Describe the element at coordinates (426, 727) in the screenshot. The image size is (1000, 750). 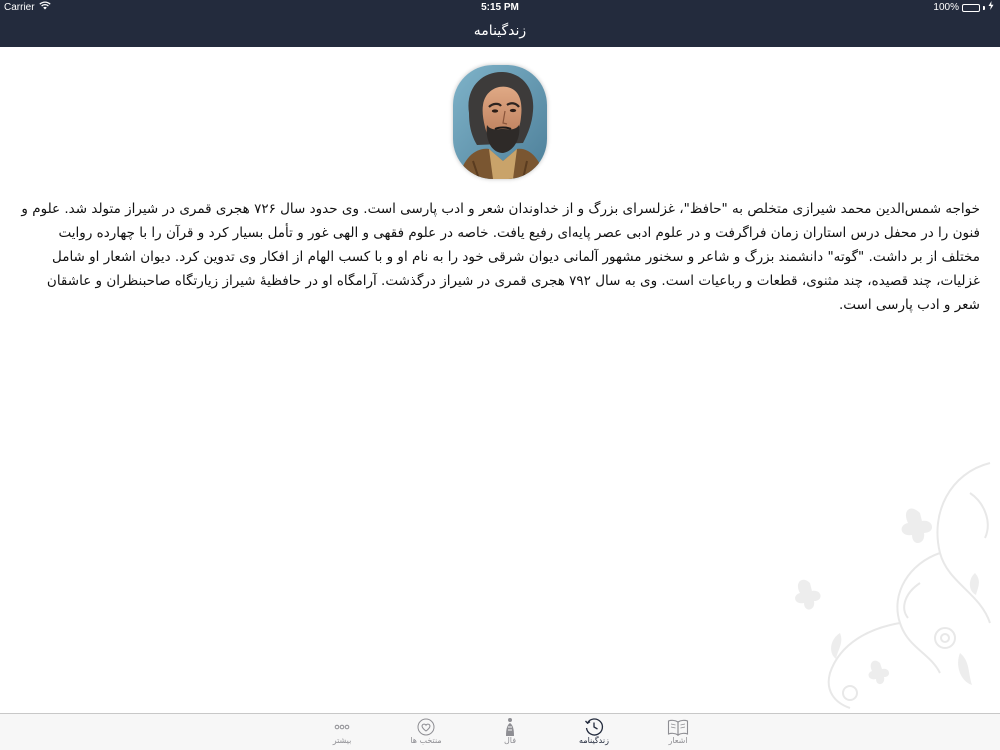
I see `heart-icon` at that location.